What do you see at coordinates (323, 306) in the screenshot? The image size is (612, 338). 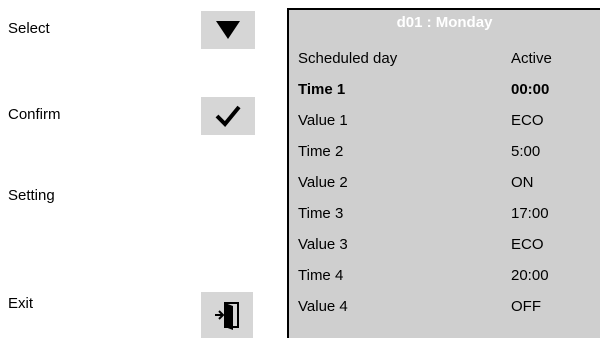 I see `row-name: Value 4` at bounding box center [323, 306].